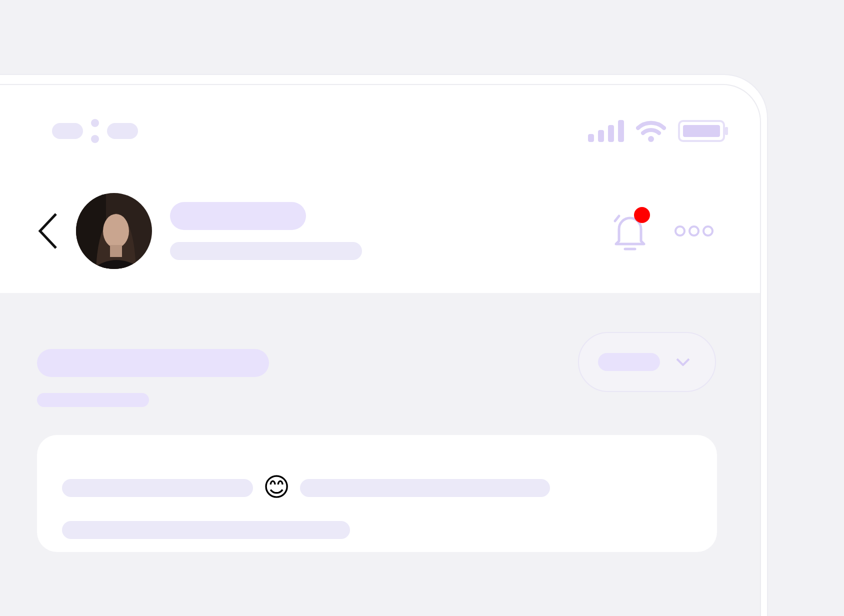  Describe the element at coordinates (276, 488) in the screenshot. I see `emoji: 😊` at that location.